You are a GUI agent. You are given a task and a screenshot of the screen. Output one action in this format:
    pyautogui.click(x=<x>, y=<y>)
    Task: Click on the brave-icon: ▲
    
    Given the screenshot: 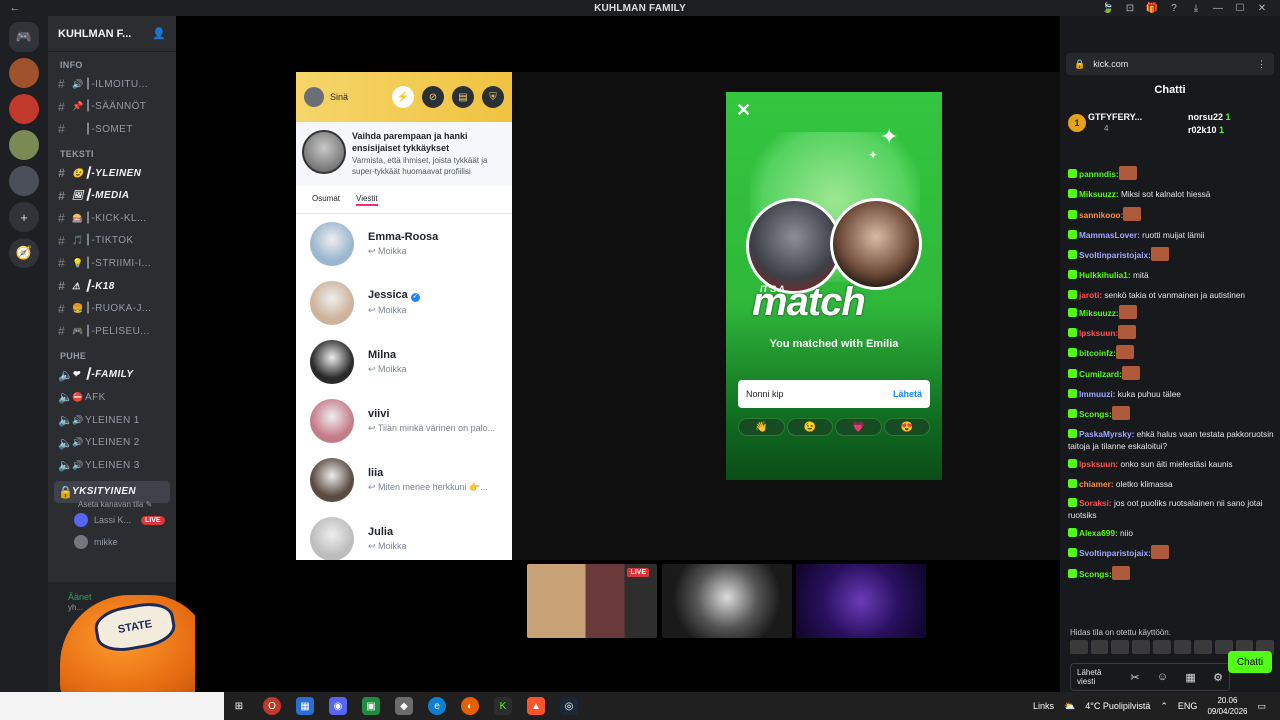 What is the action you would take?
    pyautogui.click(x=536, y=706)
    